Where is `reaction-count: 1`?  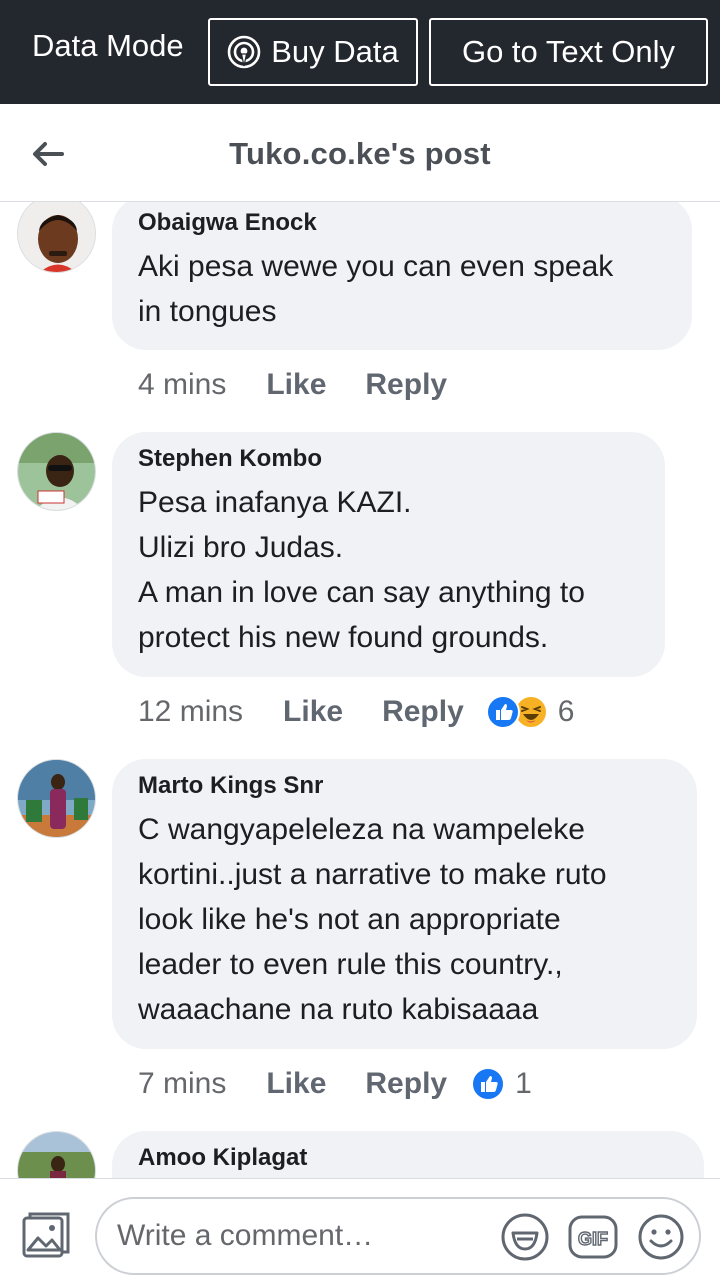 reaction-count: 1 is located at coordinates (523, 1083).